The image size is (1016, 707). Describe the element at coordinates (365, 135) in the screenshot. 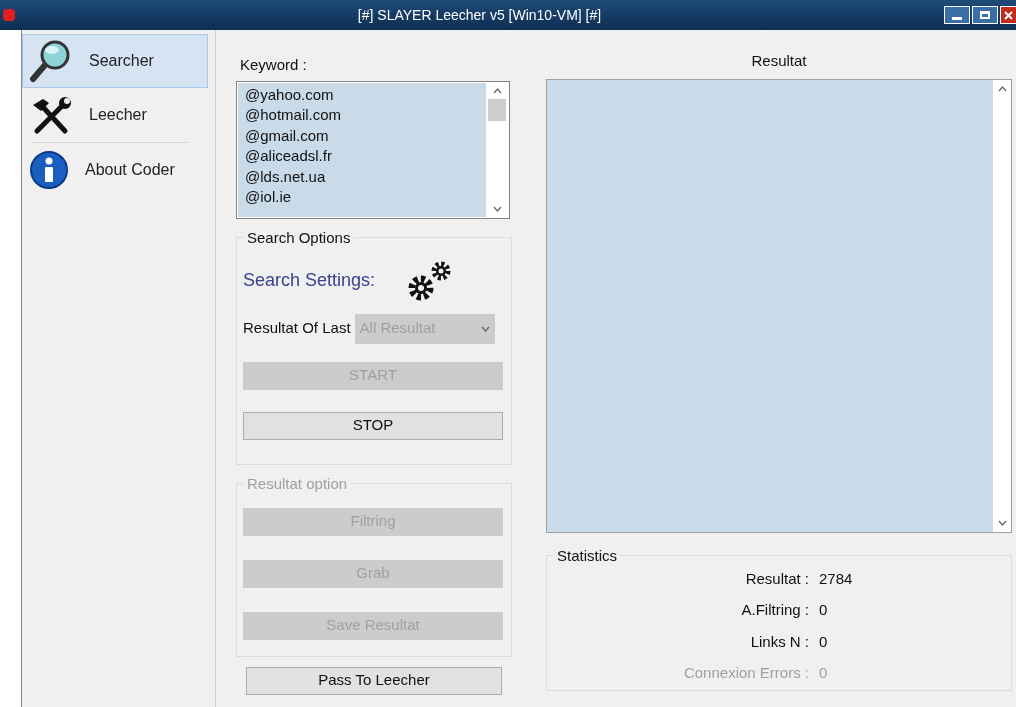

I see `keyword-item: @gmail.com` at that location.